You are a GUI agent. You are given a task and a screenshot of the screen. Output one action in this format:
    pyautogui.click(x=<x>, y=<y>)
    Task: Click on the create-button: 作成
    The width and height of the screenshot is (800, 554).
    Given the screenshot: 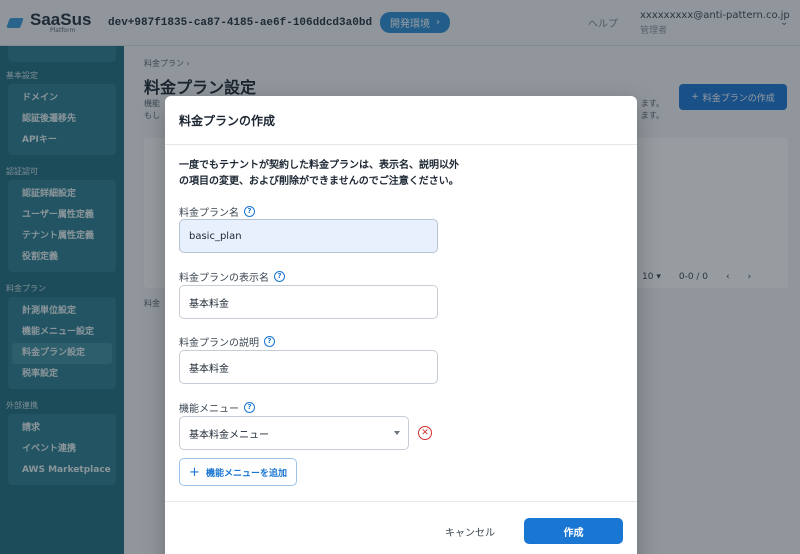 What is the action you would take?
    pyautogui.click(x=573, y=531)
    